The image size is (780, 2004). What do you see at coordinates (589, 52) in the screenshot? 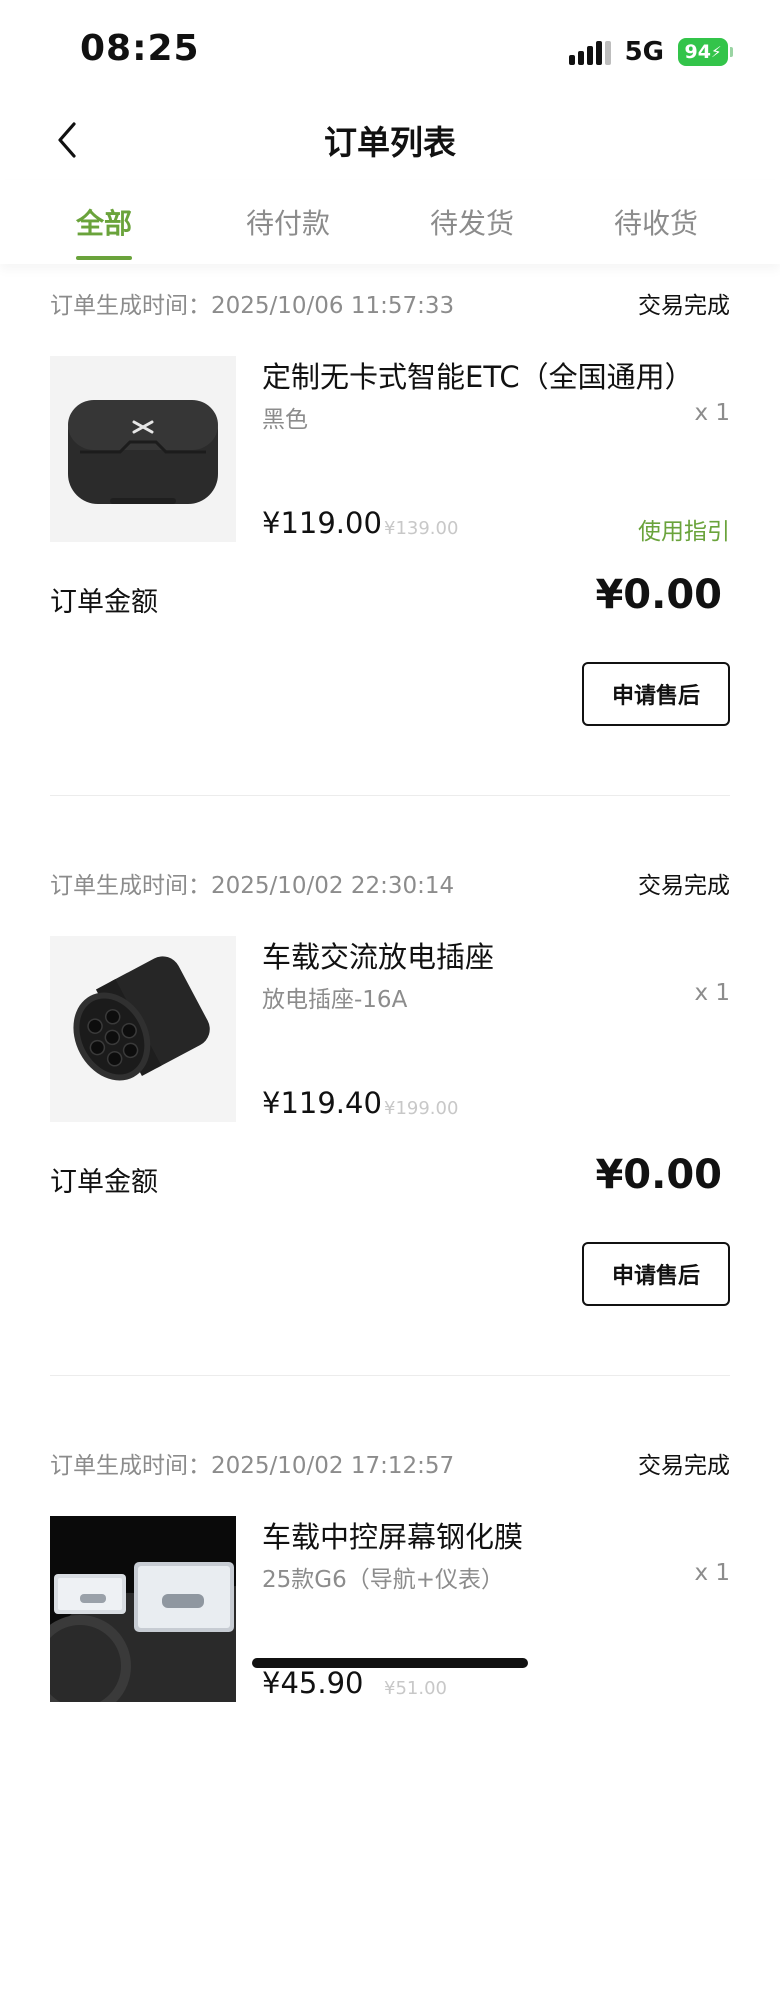
I see `signal-icon` at bounding box center [589, 52].